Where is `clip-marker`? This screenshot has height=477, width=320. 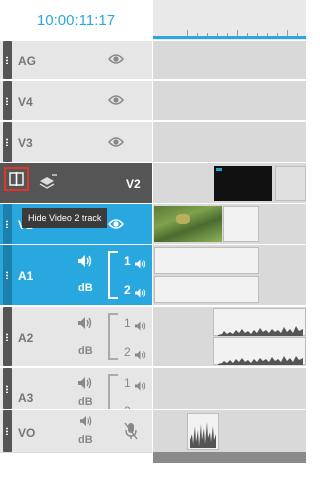
clip-marker is located at coordinates (219, 169).